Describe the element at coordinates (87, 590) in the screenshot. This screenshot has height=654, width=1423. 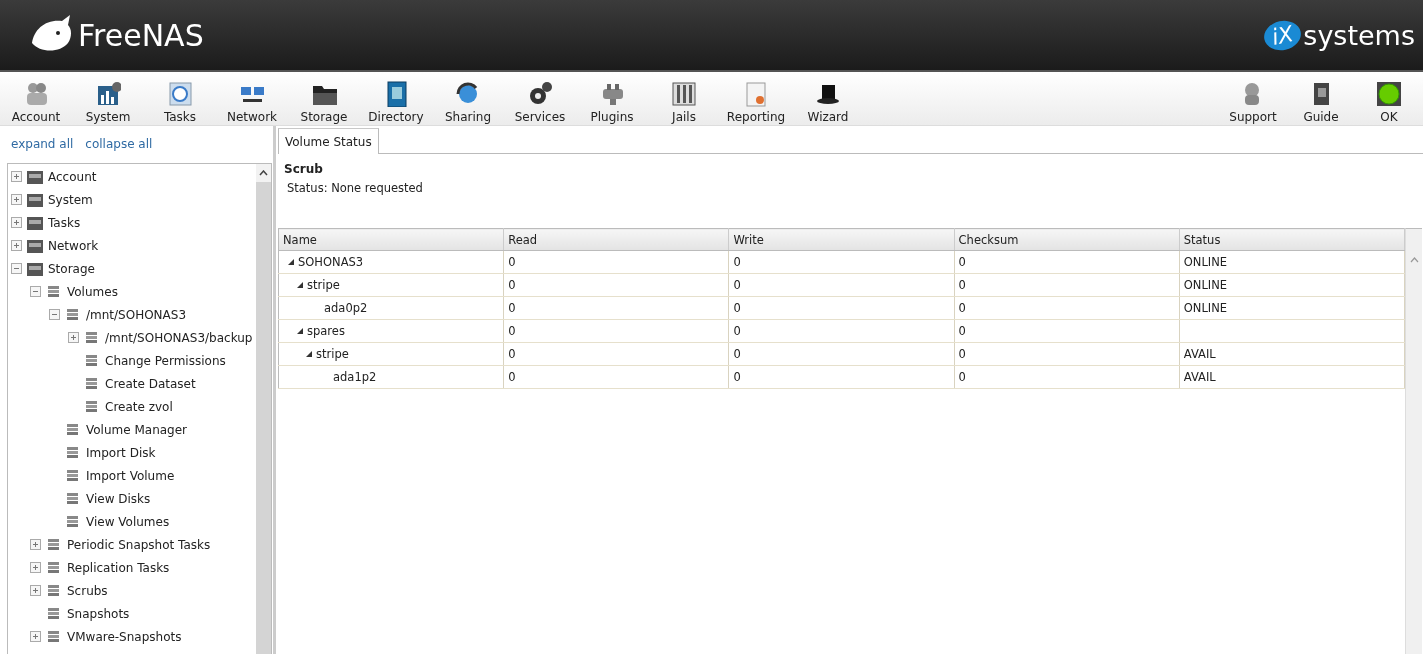
I see `tree-item: Scrubs` at that location.